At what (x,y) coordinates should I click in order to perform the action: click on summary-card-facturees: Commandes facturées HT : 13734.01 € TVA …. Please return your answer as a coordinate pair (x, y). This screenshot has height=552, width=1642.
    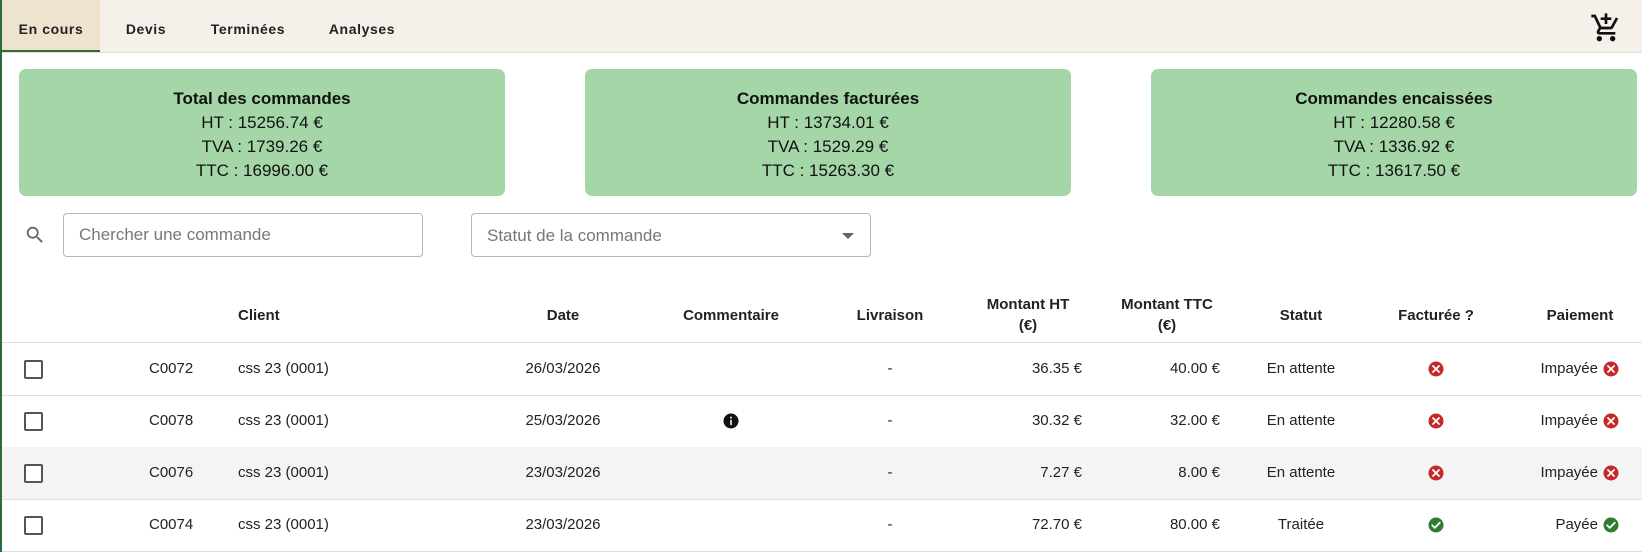
    Looking at the image, I should click on (828, 132).